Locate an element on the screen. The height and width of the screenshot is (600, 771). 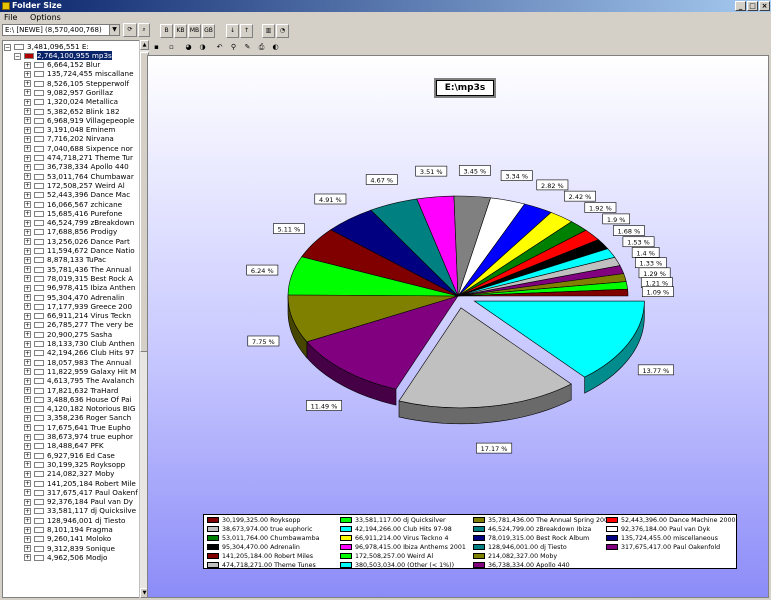
pie-rotate-icon: ◑ is located at coordinates (202, 47).